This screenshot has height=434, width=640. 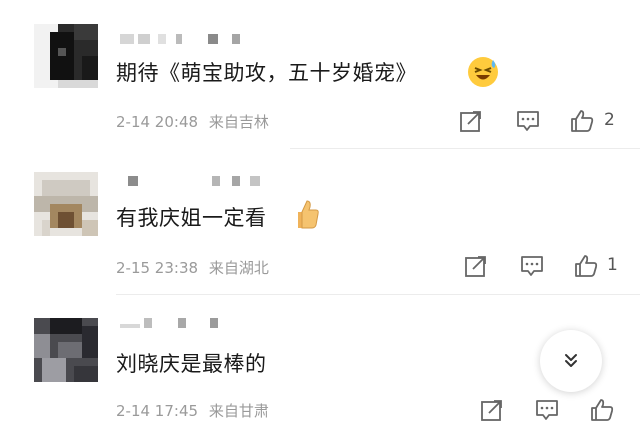 I want to click on comment-meta: 2-14 17:45 来自甘肃, so click(x=192, y=410).